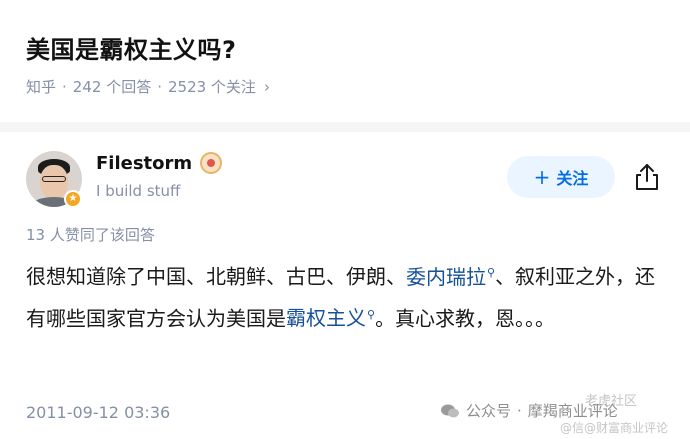 The height and width of the screenshot is (439, 690). I want to click on wechat-icon, so click(450, 410).